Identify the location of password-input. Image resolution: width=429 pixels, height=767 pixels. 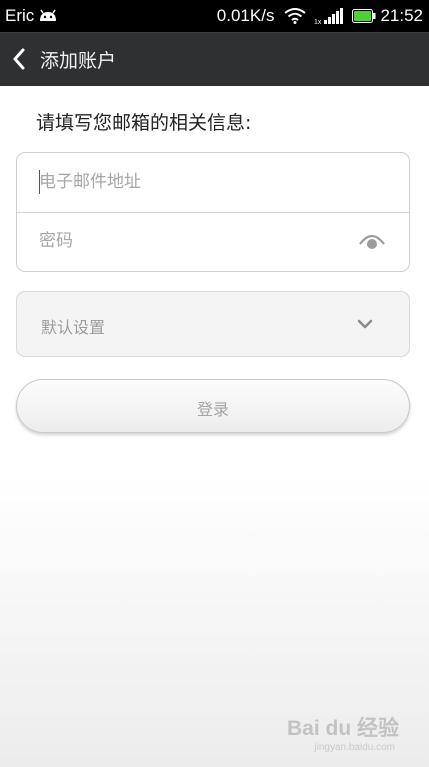
(199, 241).